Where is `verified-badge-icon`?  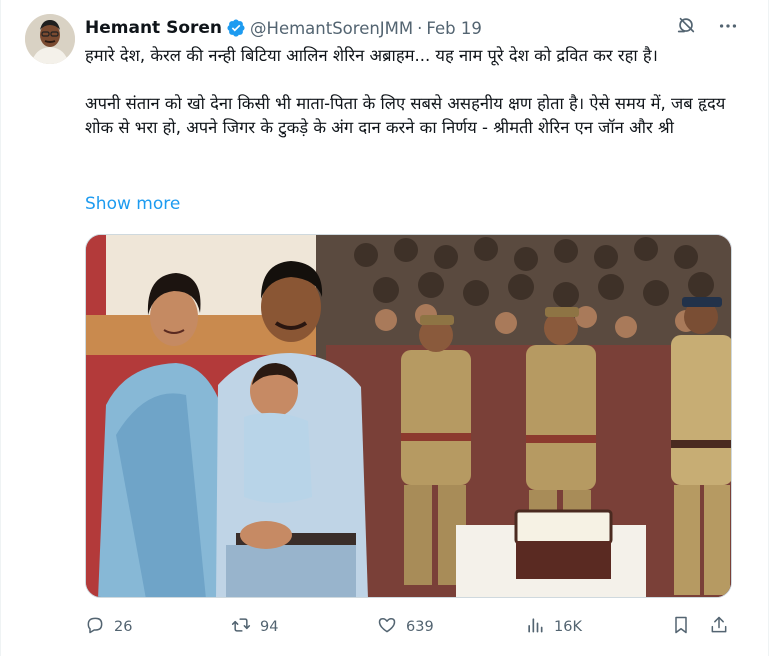 verified-badge-icon is located at coordinates (236, 28).